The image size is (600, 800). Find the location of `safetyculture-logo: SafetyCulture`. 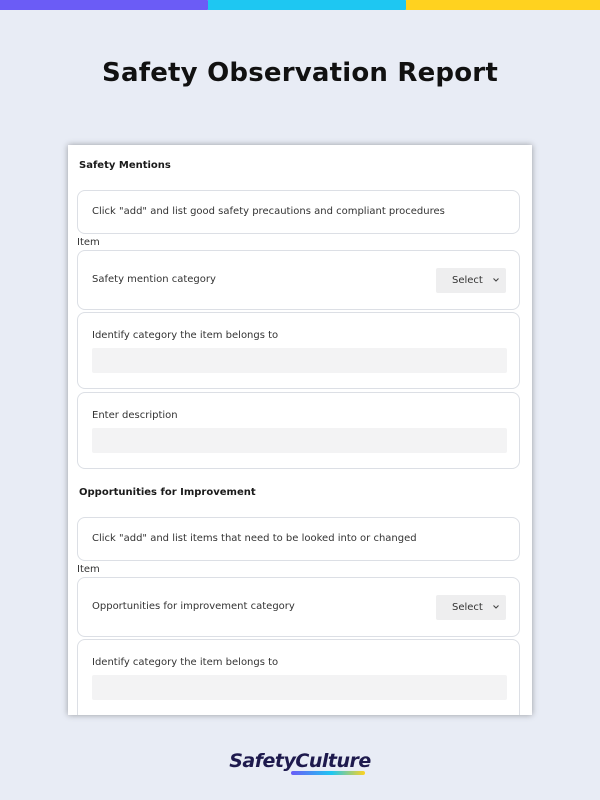

safetyculture-logo: SafetyCulture is located at coordinates (300, 762).